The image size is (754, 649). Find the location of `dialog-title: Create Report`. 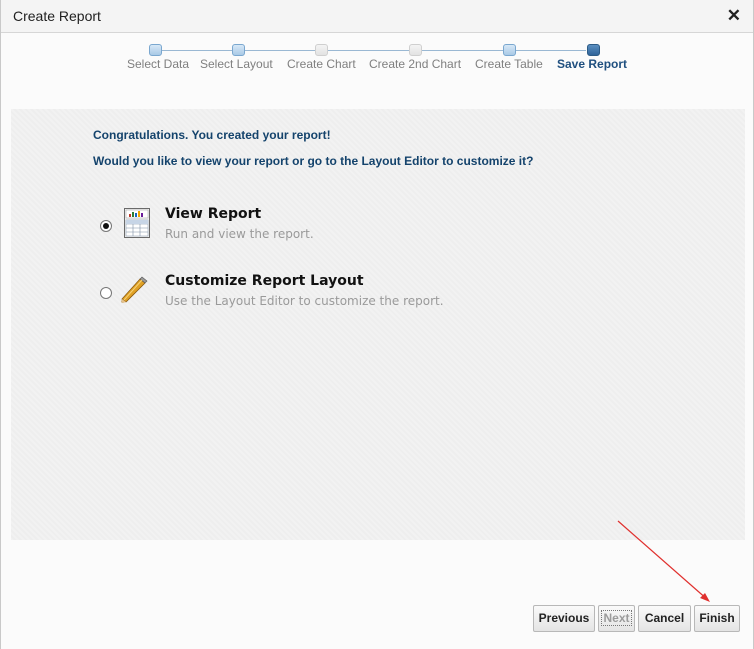

dialog-title: Create Report is located at coordinates (57, 16).